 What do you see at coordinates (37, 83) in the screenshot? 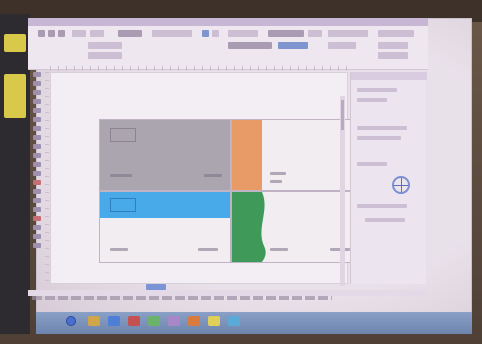
I see `node-icon` at bounding box center [37, 83].